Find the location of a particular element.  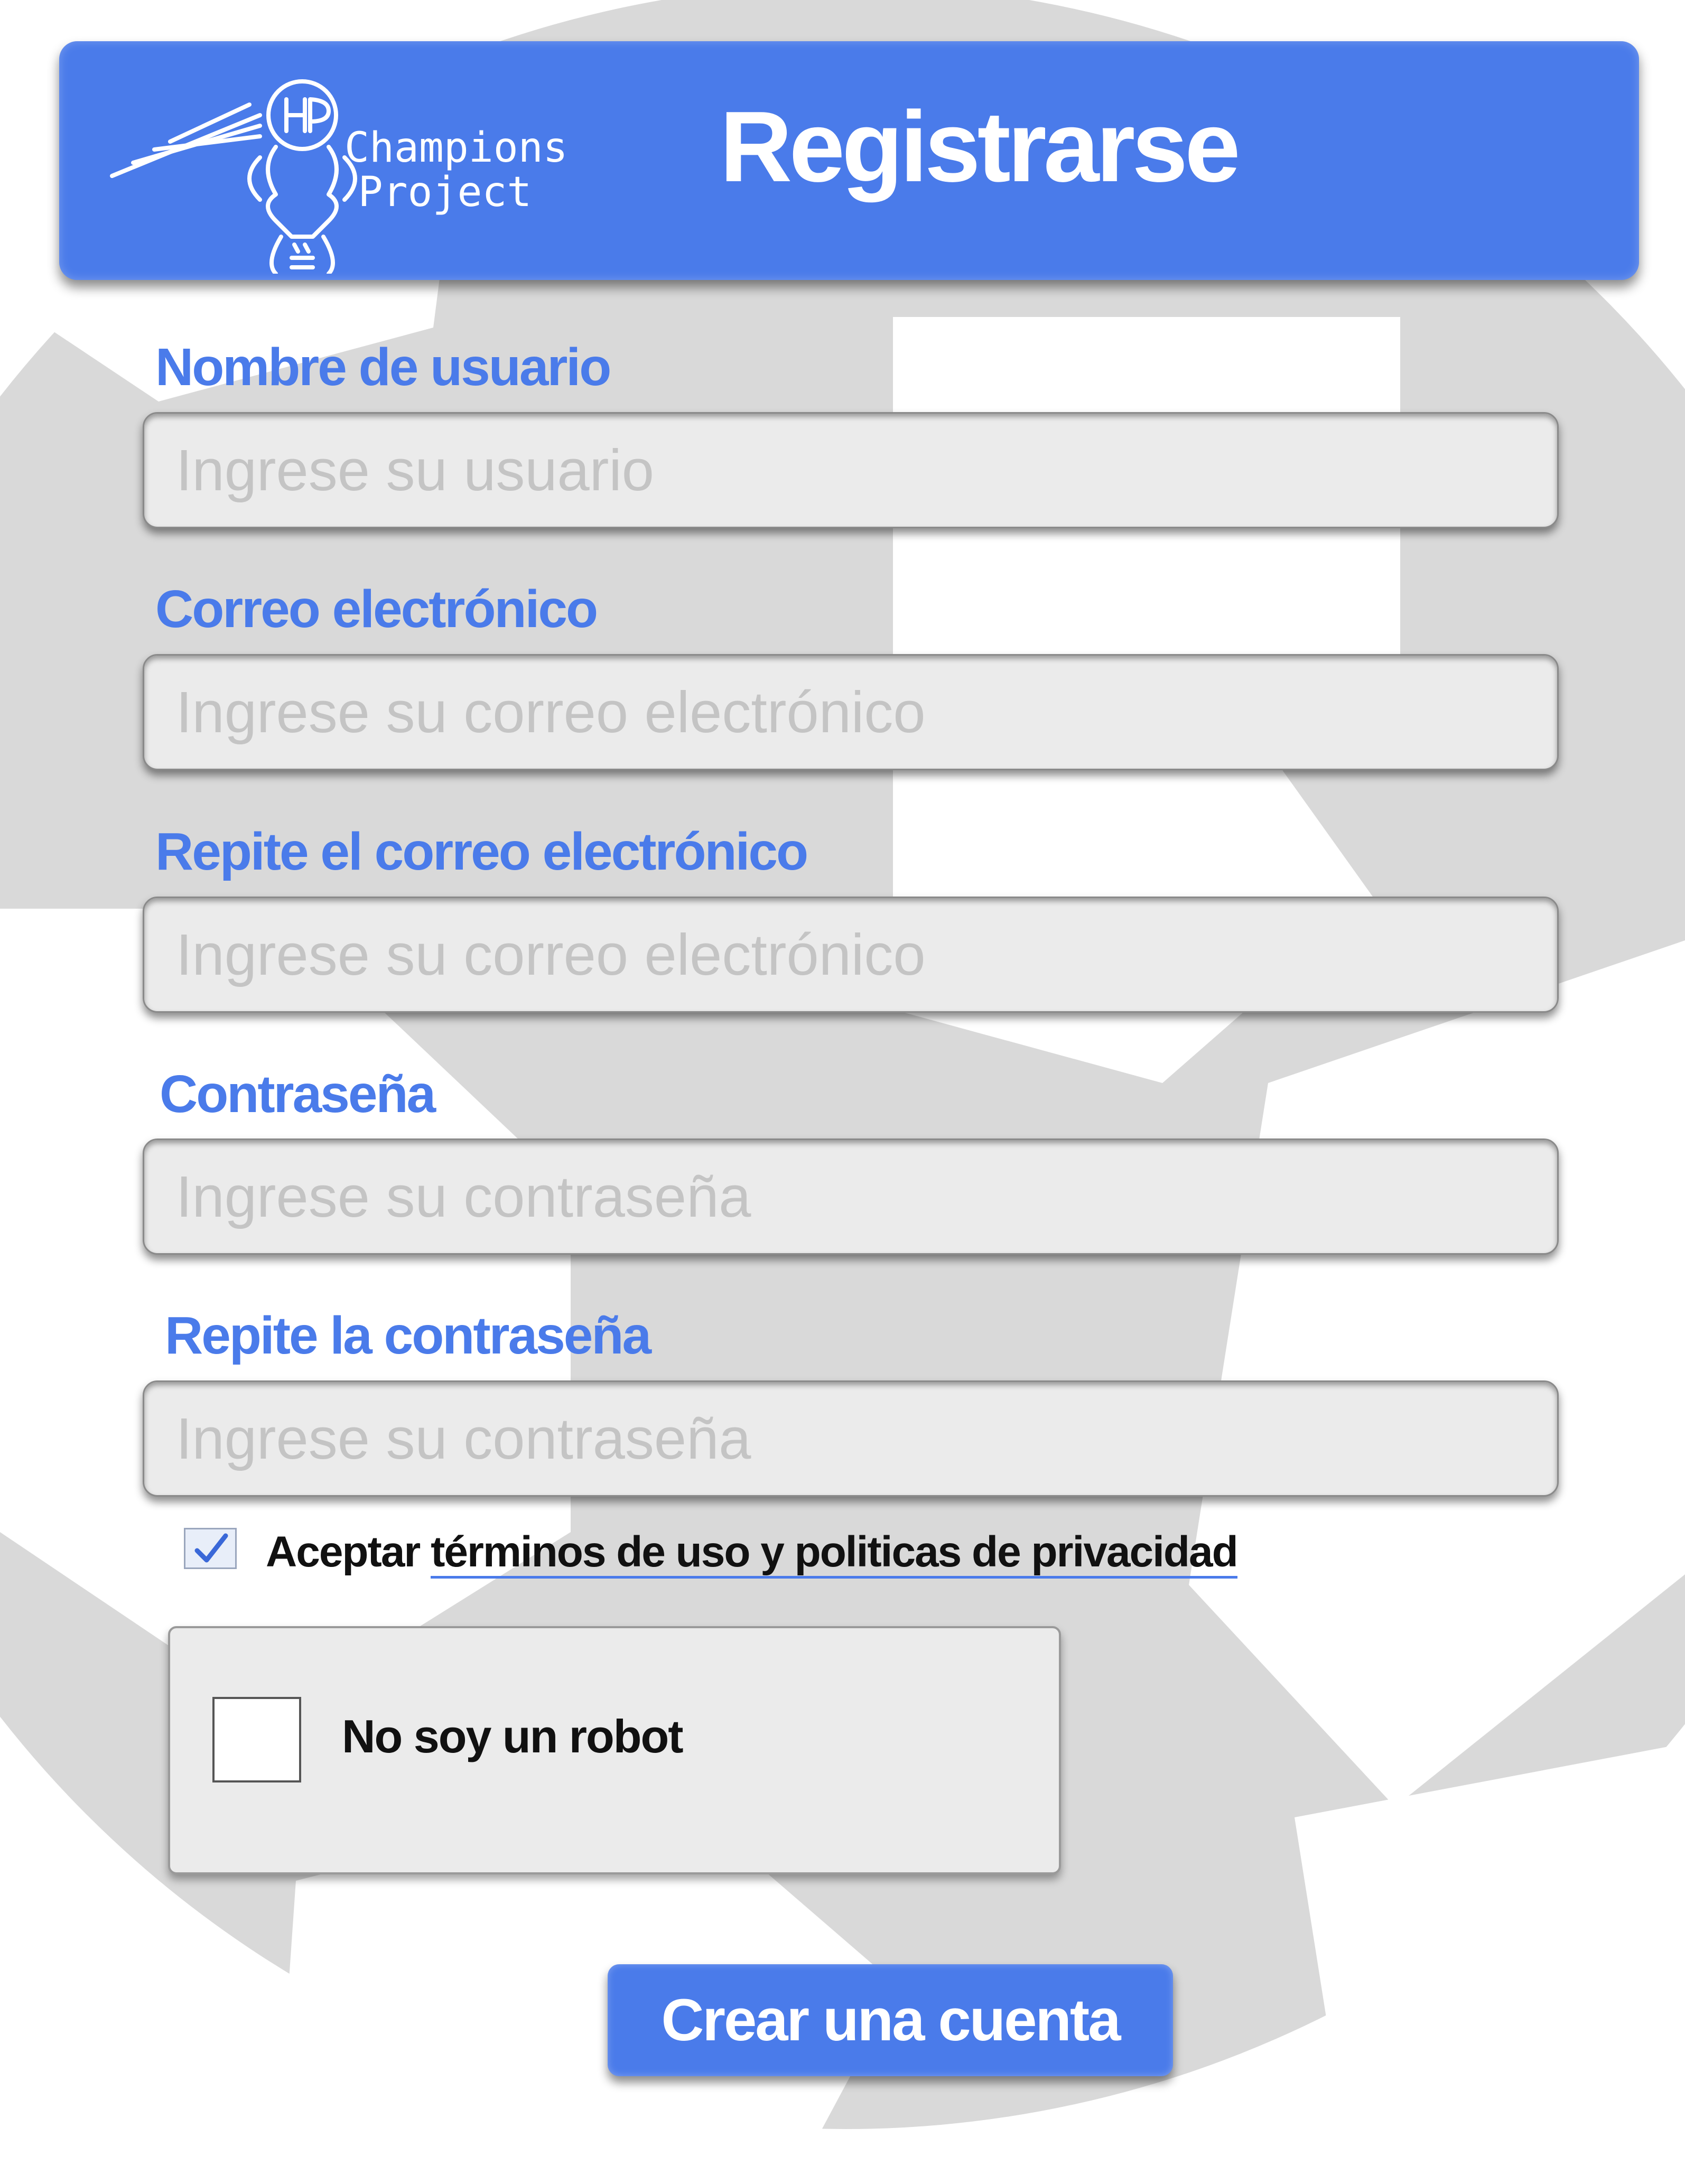

brand-name: Champions Project is located at coordinates (457, 170).